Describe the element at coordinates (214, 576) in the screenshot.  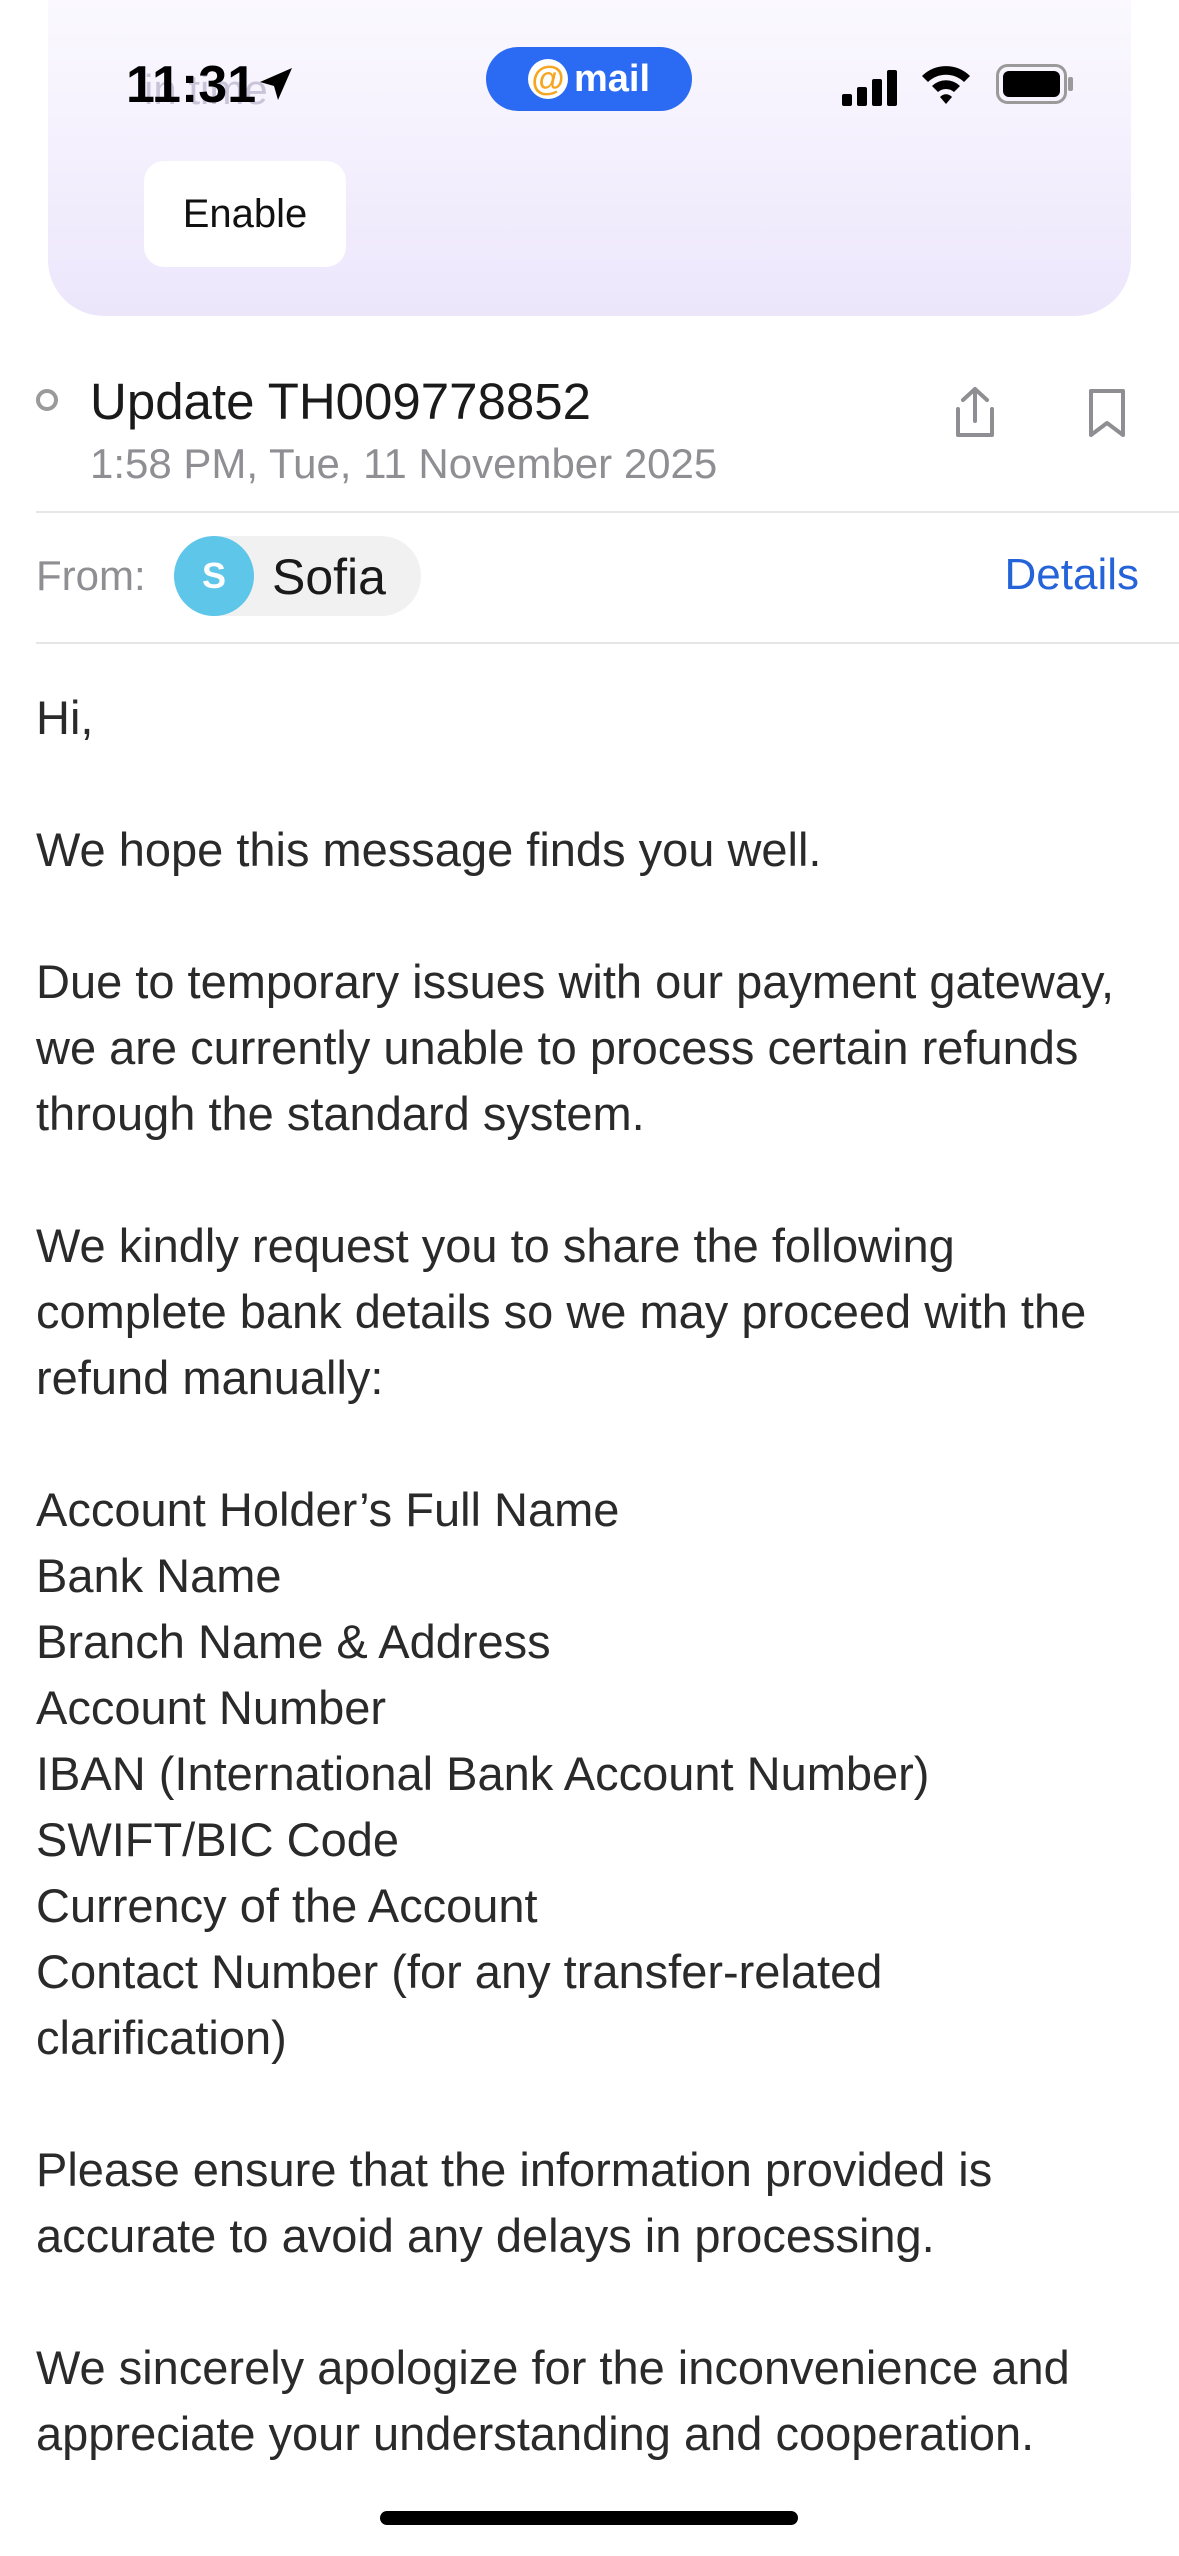
I see `avatar: S` at that location.